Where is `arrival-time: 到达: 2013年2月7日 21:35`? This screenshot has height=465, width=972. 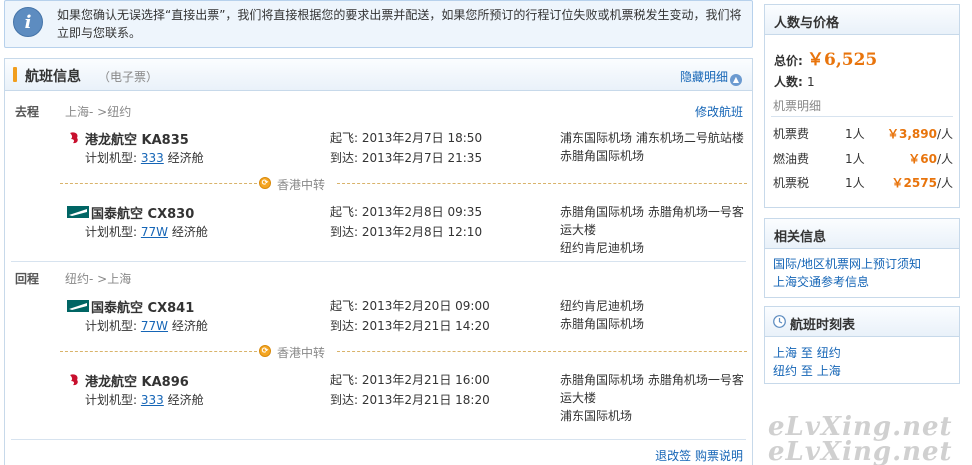
arrival-time: 到达: 2013年2月7日 21:35 is located at coordinates (406, 157).